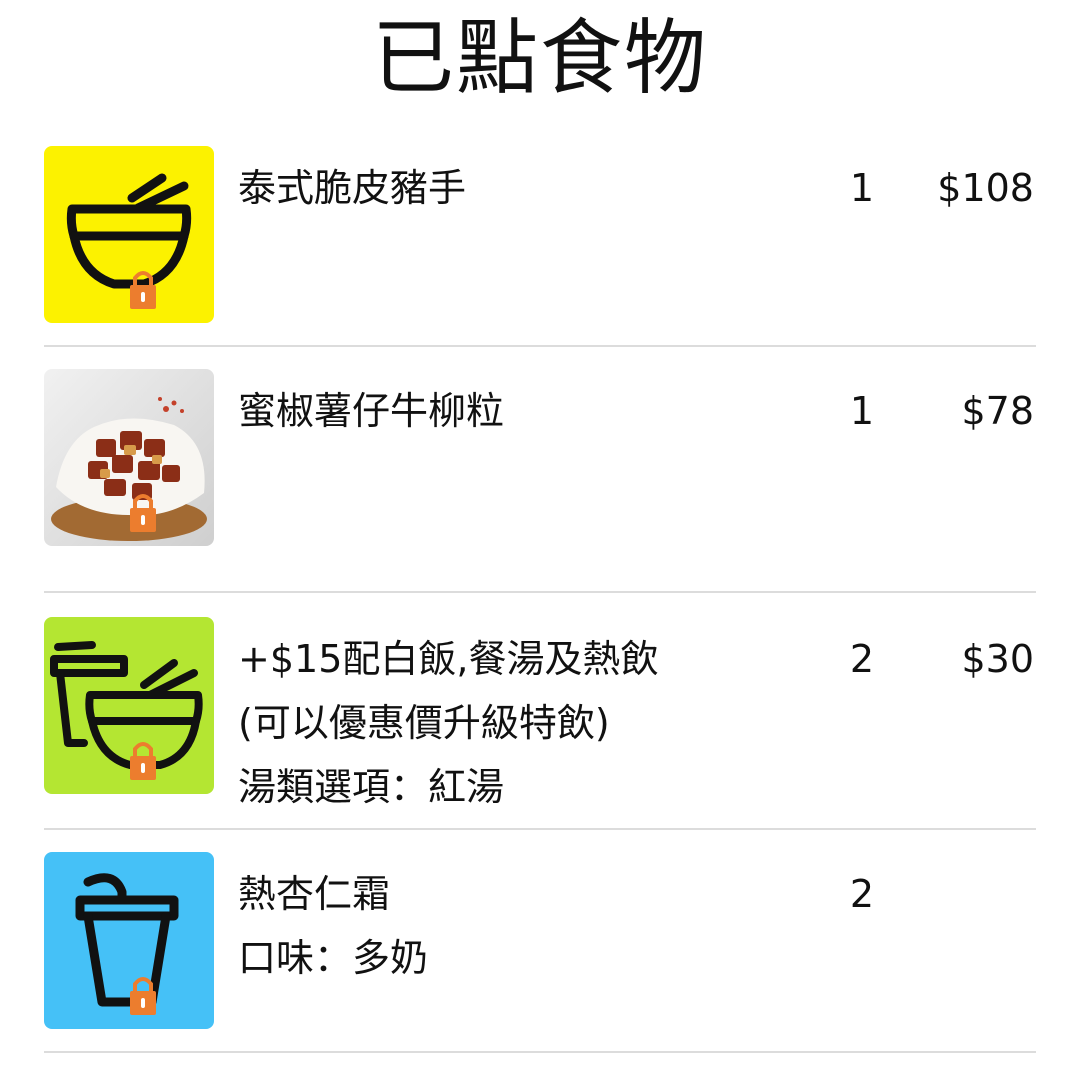 This screenshot has height=1080, width=1080. What do you see at coordinates (333, 958) in the screenshot?
I see `item-option: 口味：多奶` at bounding box center [333, 958].